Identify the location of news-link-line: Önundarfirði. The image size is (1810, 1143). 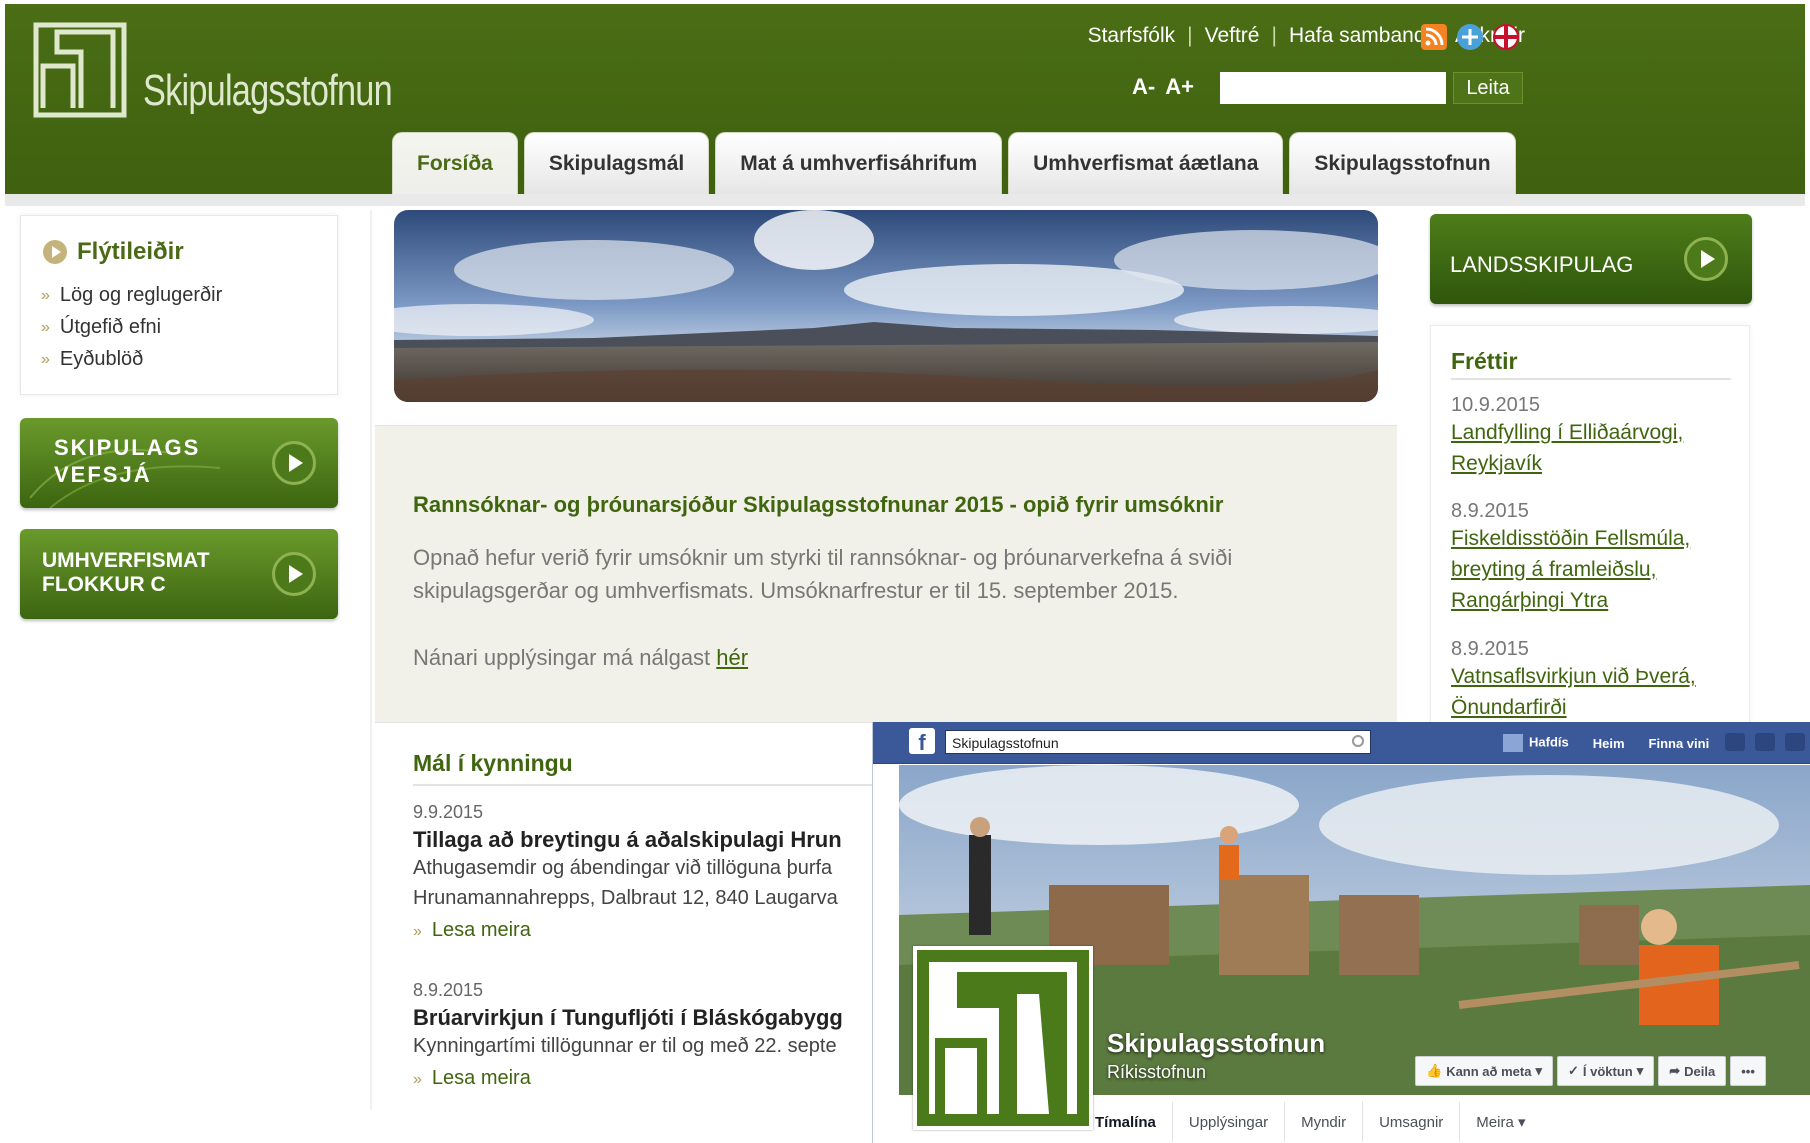
(1596, 707).